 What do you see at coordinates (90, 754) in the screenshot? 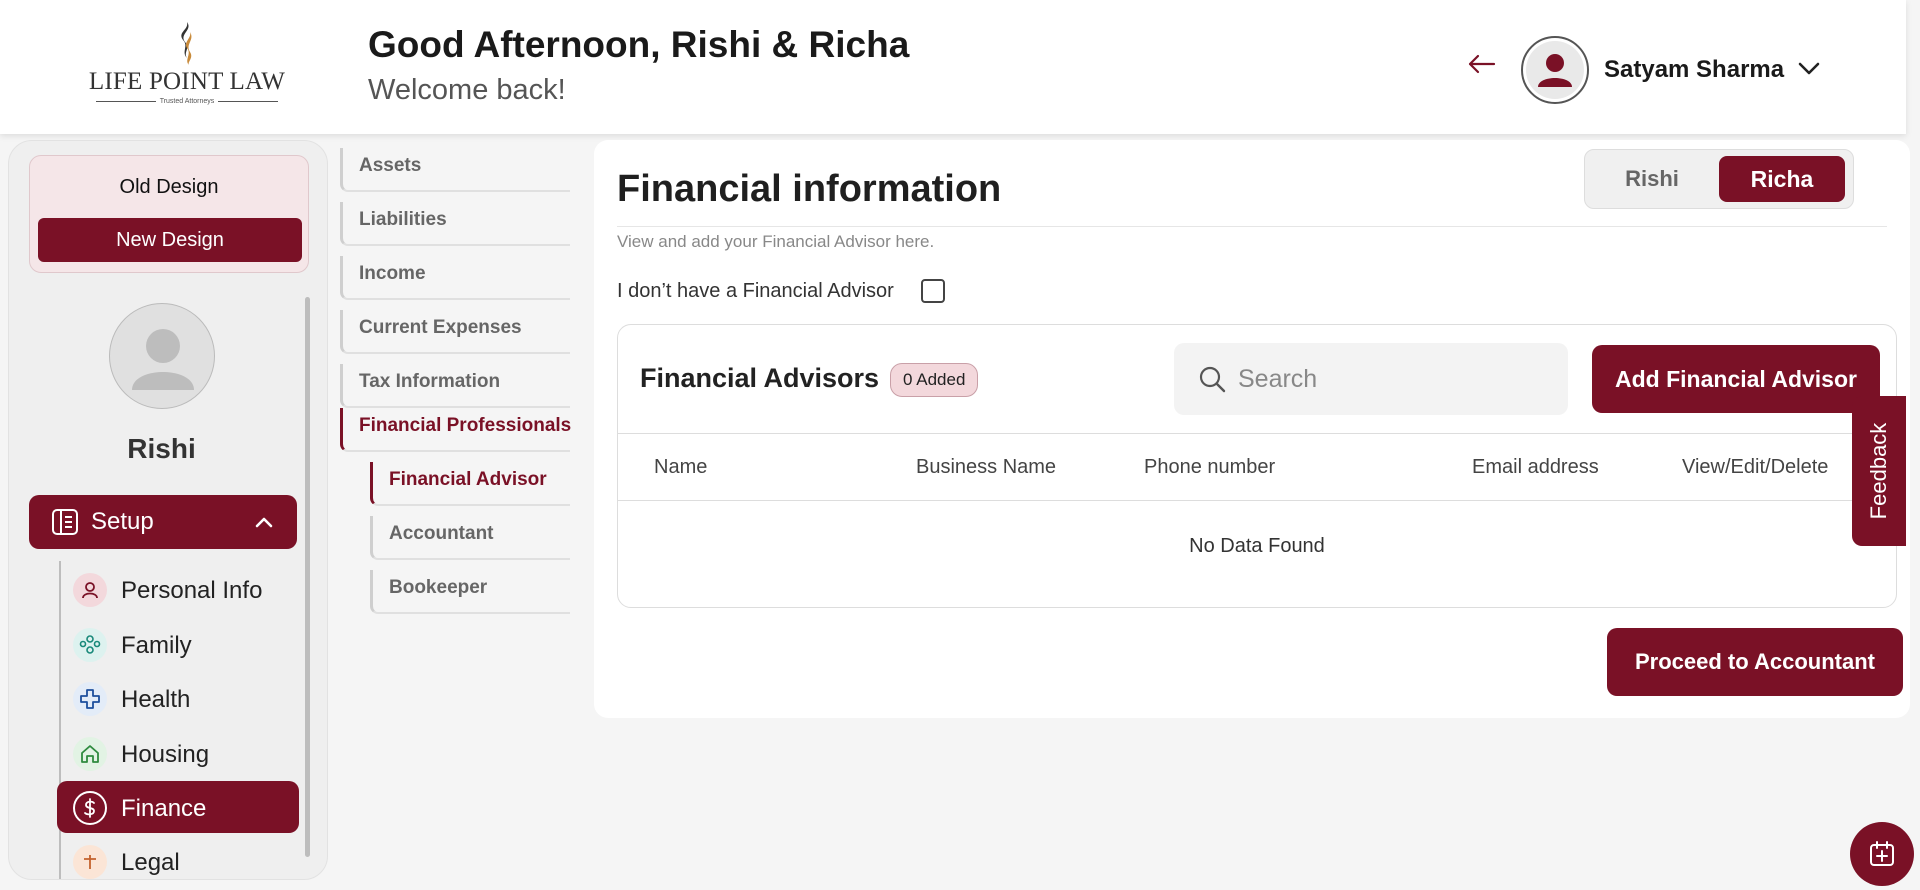
I see `home-icon` at bounding box center [90, 754].